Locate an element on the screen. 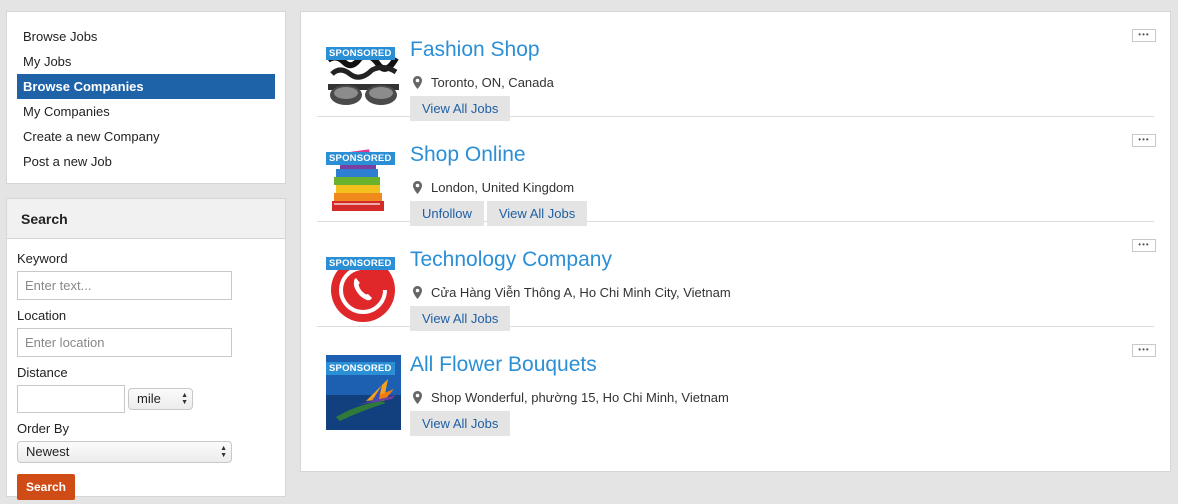 The width and height of the screenshot is (1178, 504). distance-unit-select: mile ▲ ▼ is located at coordinates (160, 399).